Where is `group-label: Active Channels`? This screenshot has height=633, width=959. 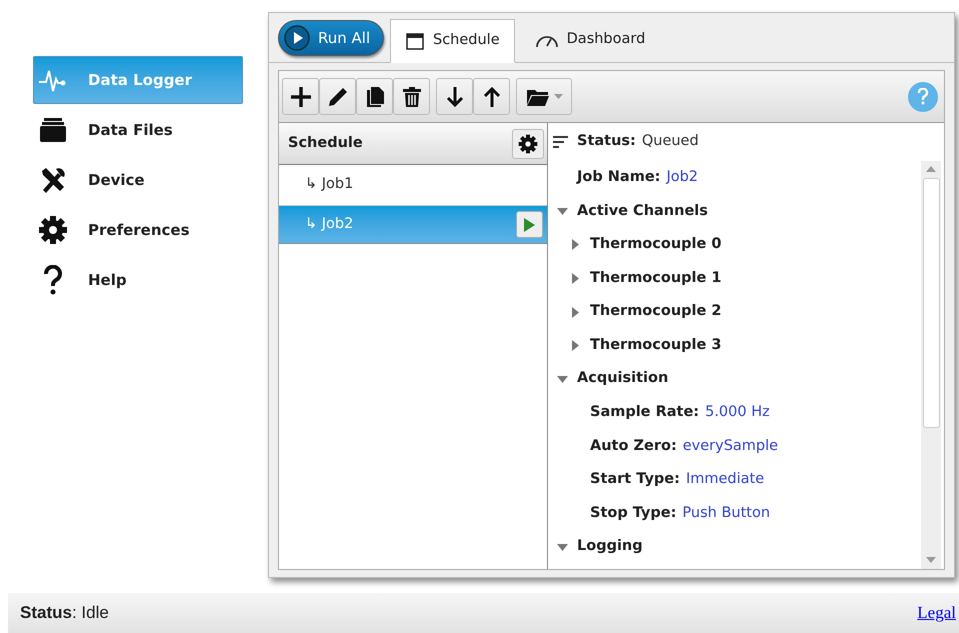 group-label: Active Channels is located at coordinates (642, 211).